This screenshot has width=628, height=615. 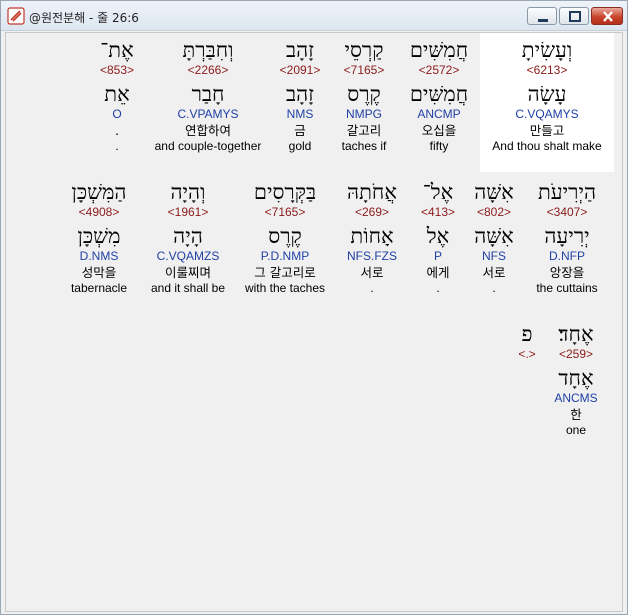 I want to click on english-gloss: and couple-together, so click(x=208, y=146).